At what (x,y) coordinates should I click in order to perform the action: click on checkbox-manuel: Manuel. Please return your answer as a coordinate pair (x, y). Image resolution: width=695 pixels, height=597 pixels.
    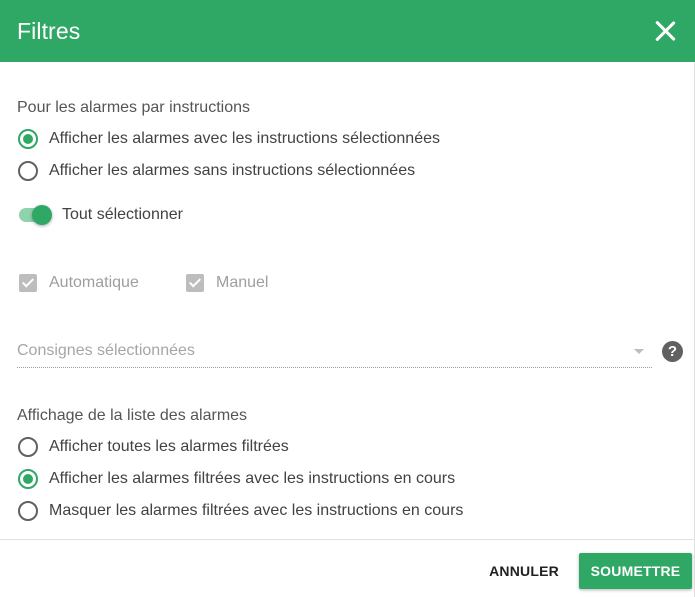
    Looking at the image, I should click on (227, 283).